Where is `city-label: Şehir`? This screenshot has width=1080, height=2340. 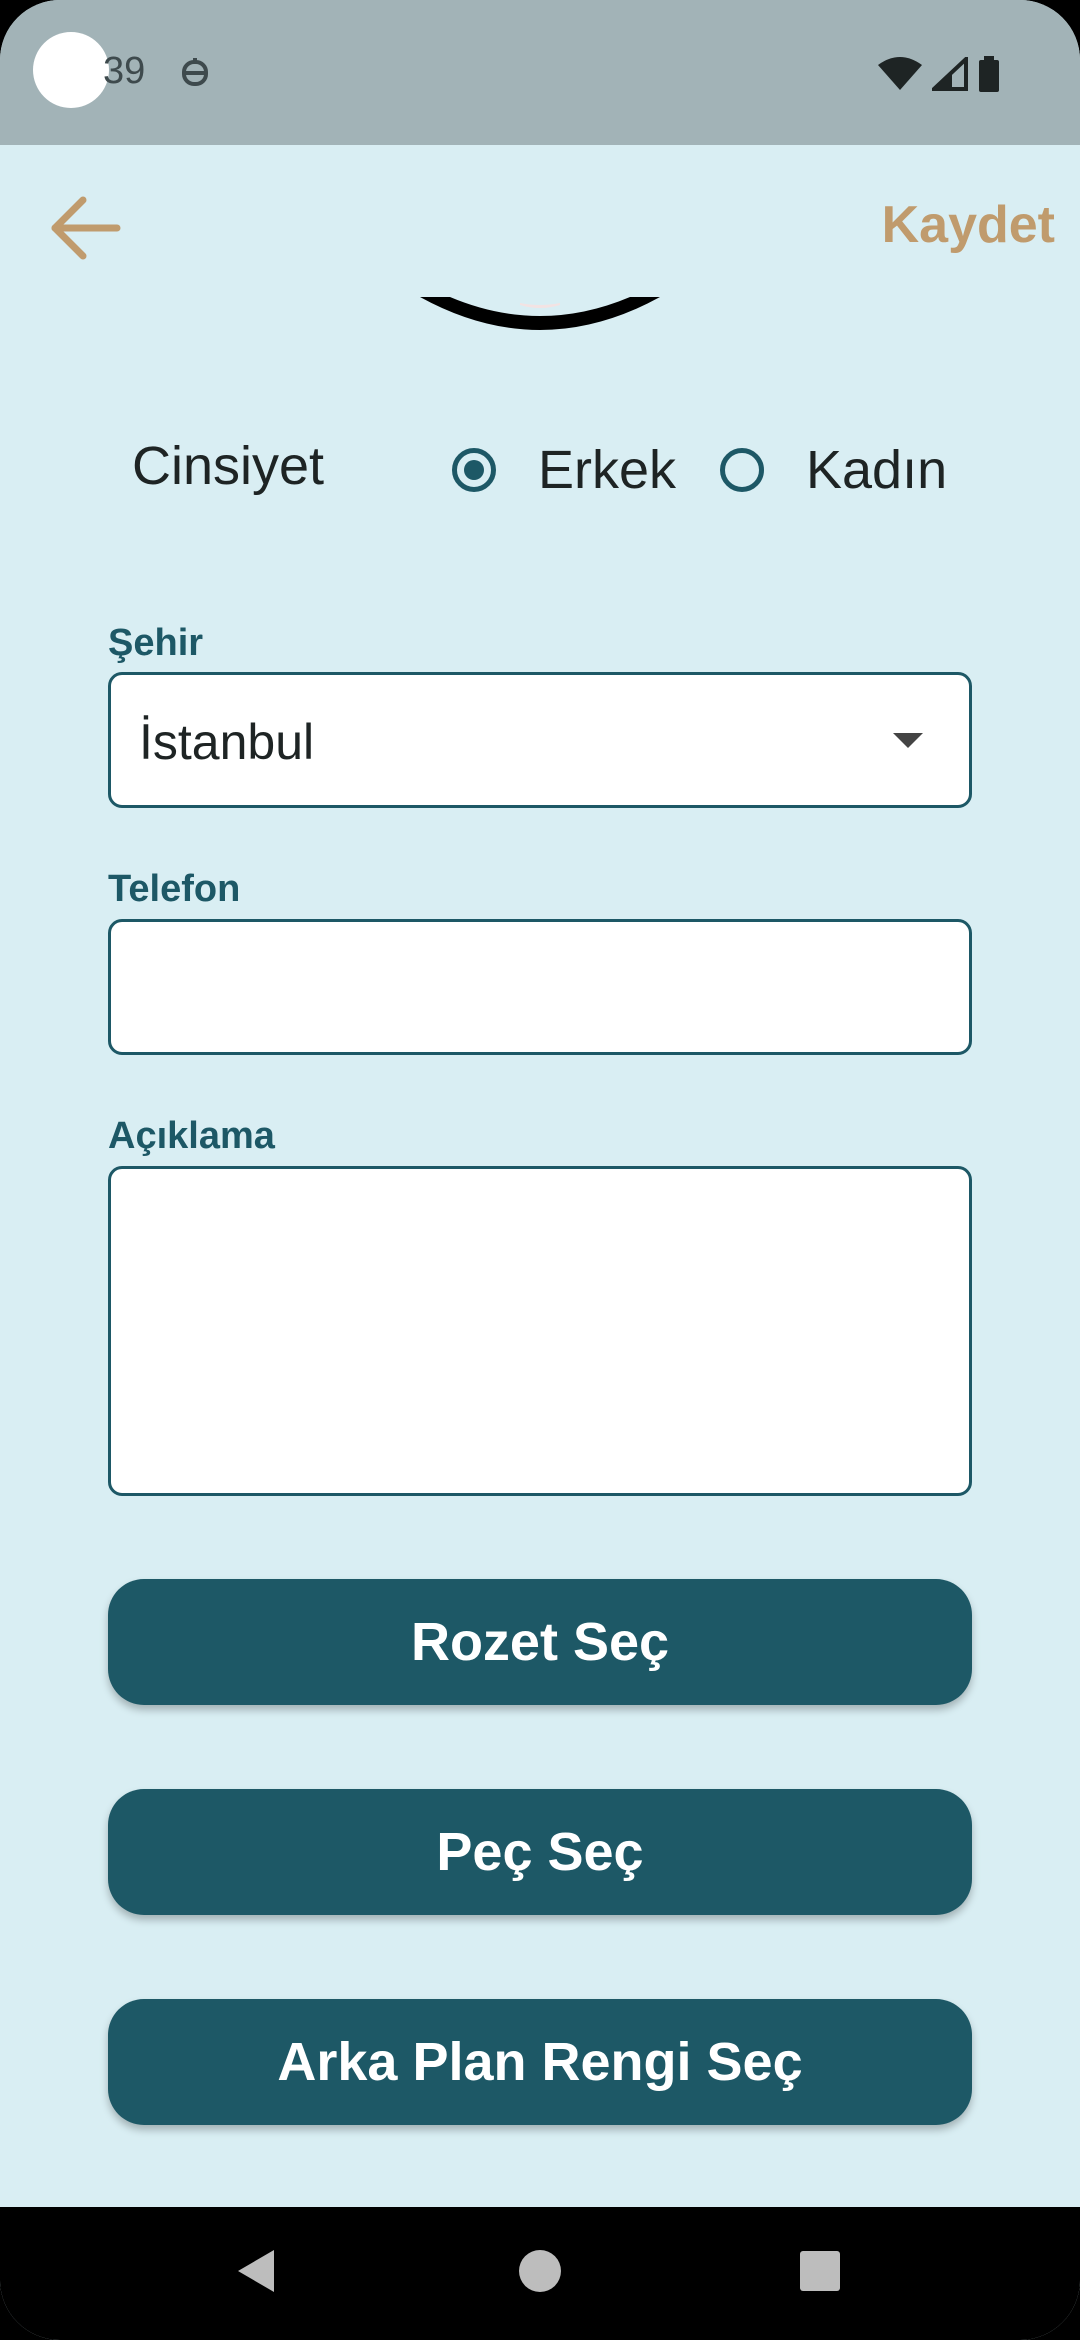 city-label: Şehir is located at coordinates (156, 643).